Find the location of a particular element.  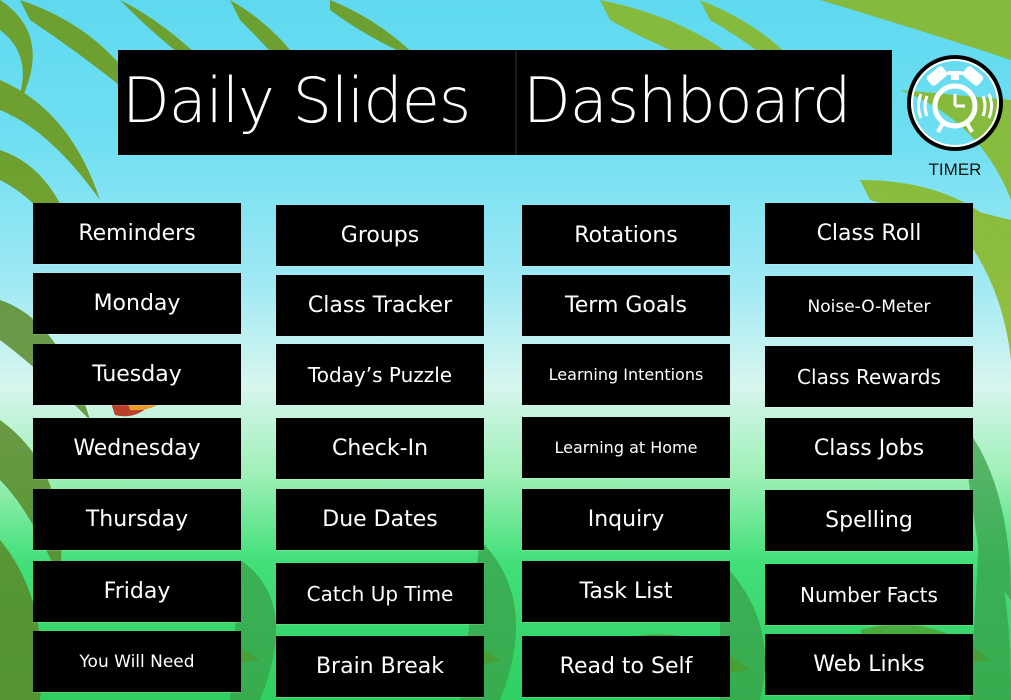

tile-wednesday: Wednesday is located at coordinates (137, 448).